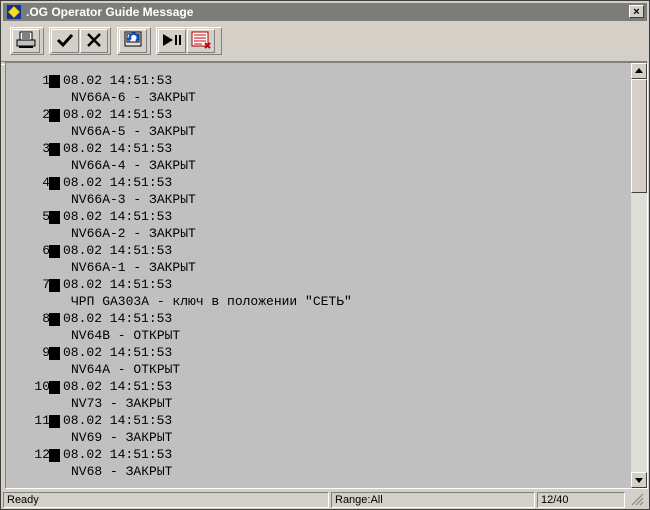  Describe the element at coordinates (325, 42) in the screenshot. I see `toolbar` at that location.